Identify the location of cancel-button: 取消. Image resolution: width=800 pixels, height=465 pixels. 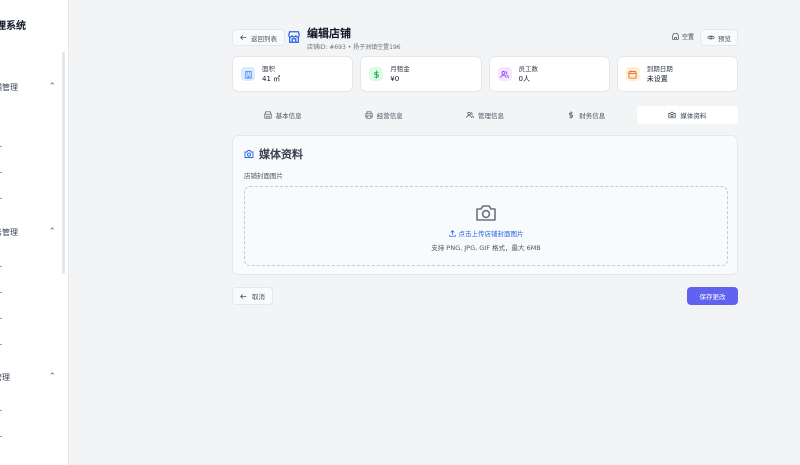
(252, 296).